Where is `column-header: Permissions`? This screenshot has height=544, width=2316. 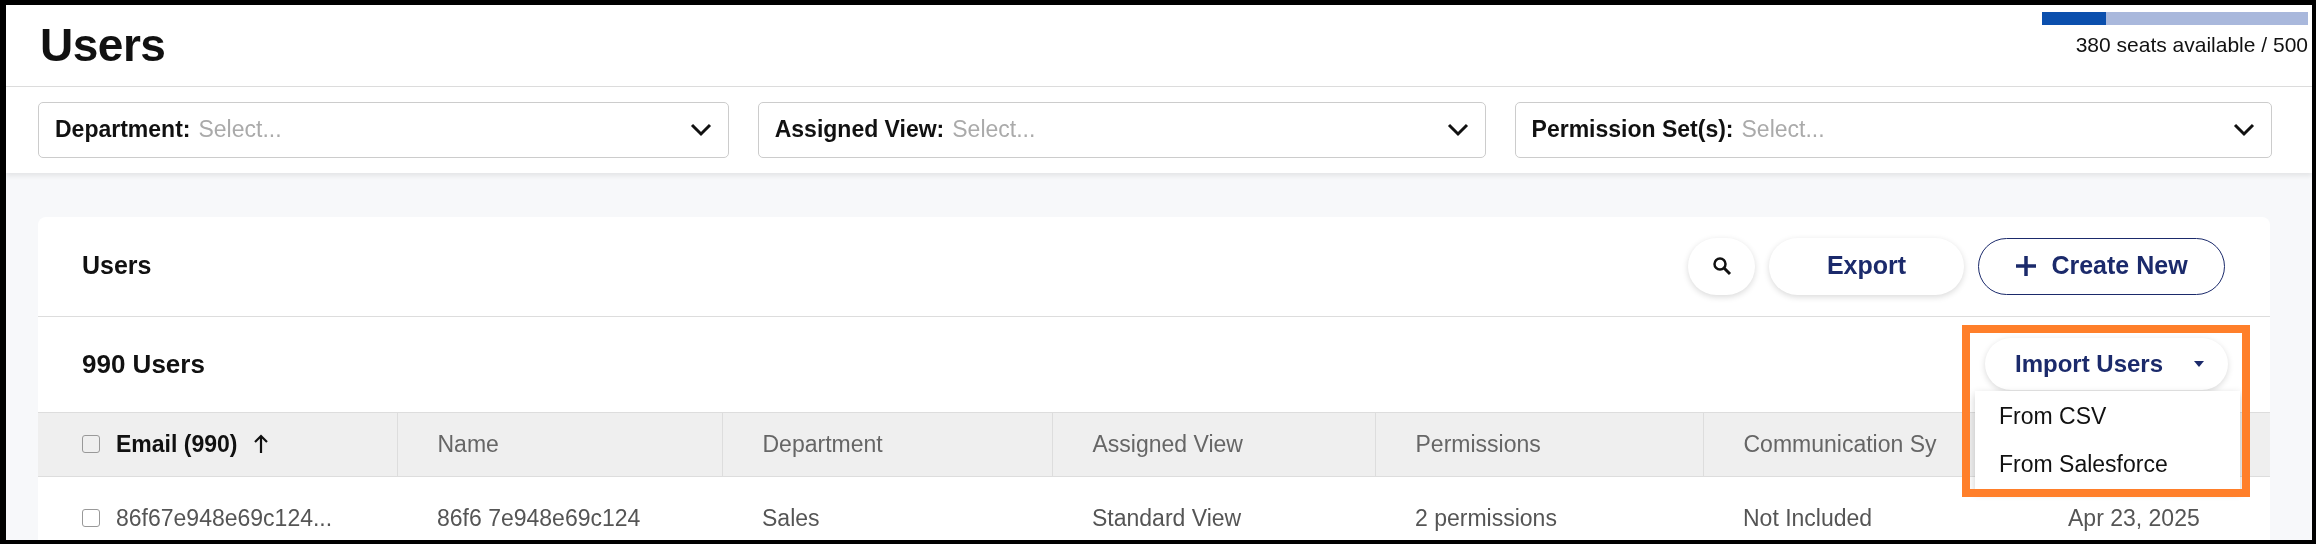
column-header: Permissions is located at coordinates (1478, 443).